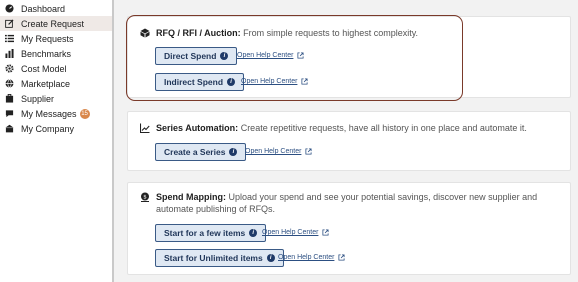  What do you see at coordinates (56, 98) in the screenshot?
I see `sidebar-item-supplier: Supplier` at bounding box center [56, 98].